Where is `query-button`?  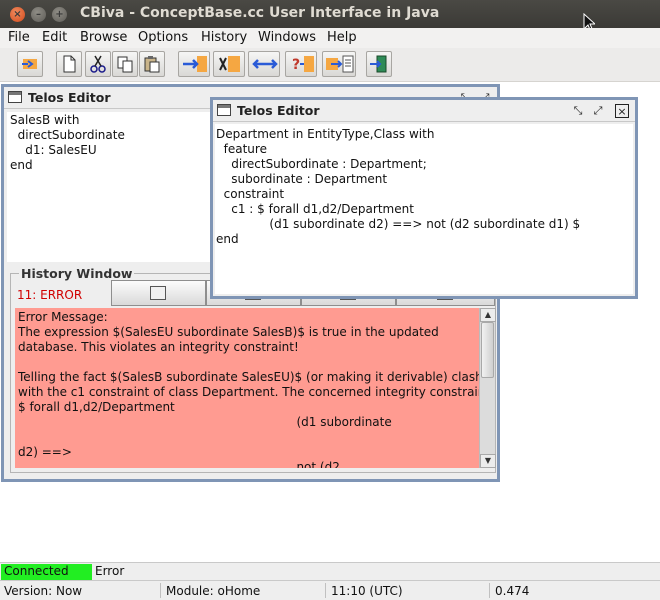 query-button is located at coordinates (339, 64).